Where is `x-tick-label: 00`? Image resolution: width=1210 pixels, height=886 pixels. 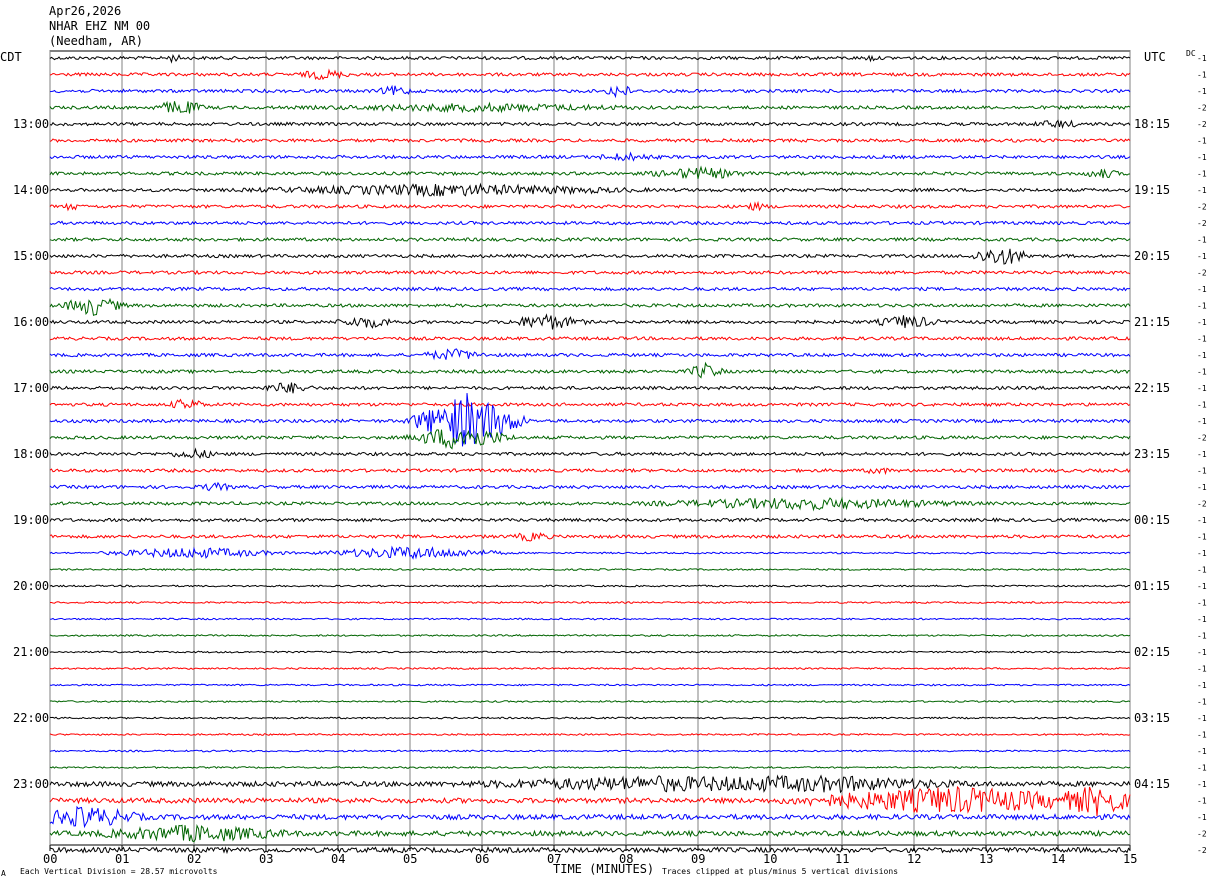 x-tick-label: 00 is located at coordinates (50, 859).